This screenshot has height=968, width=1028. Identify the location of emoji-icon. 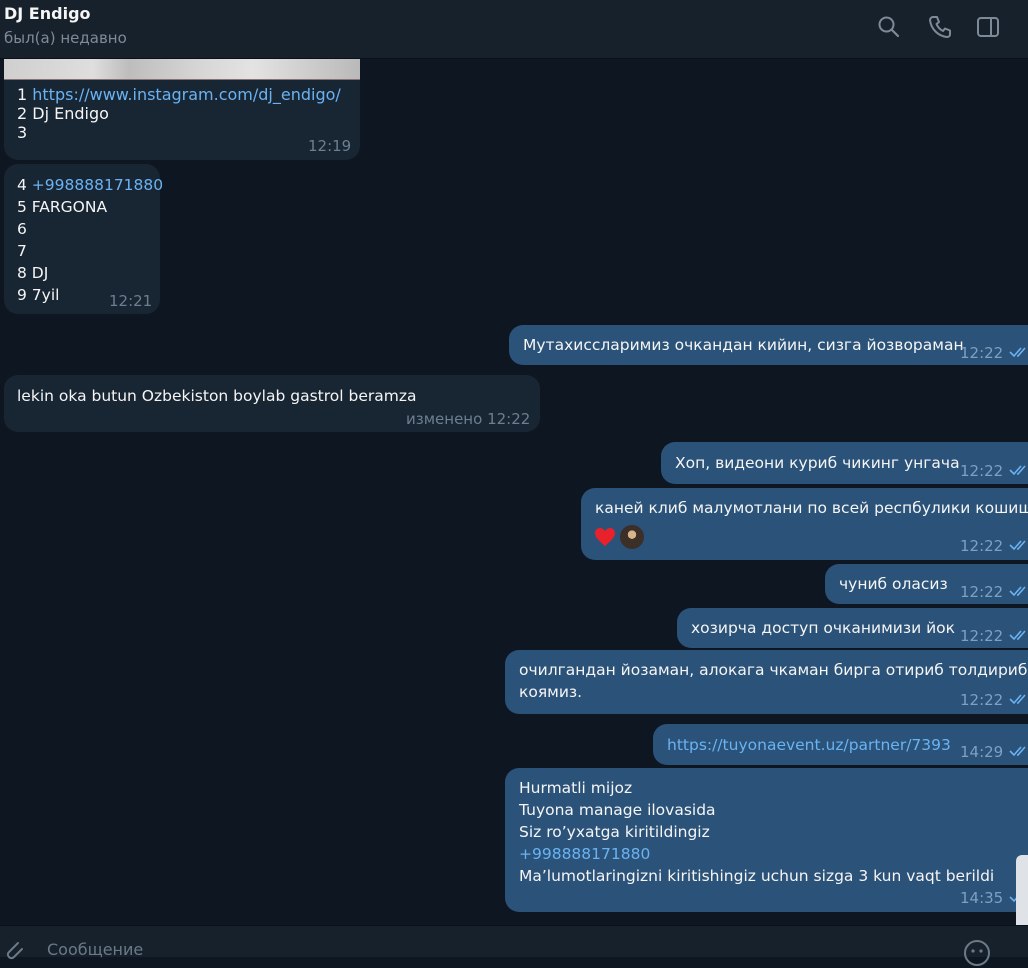
(977, 953).